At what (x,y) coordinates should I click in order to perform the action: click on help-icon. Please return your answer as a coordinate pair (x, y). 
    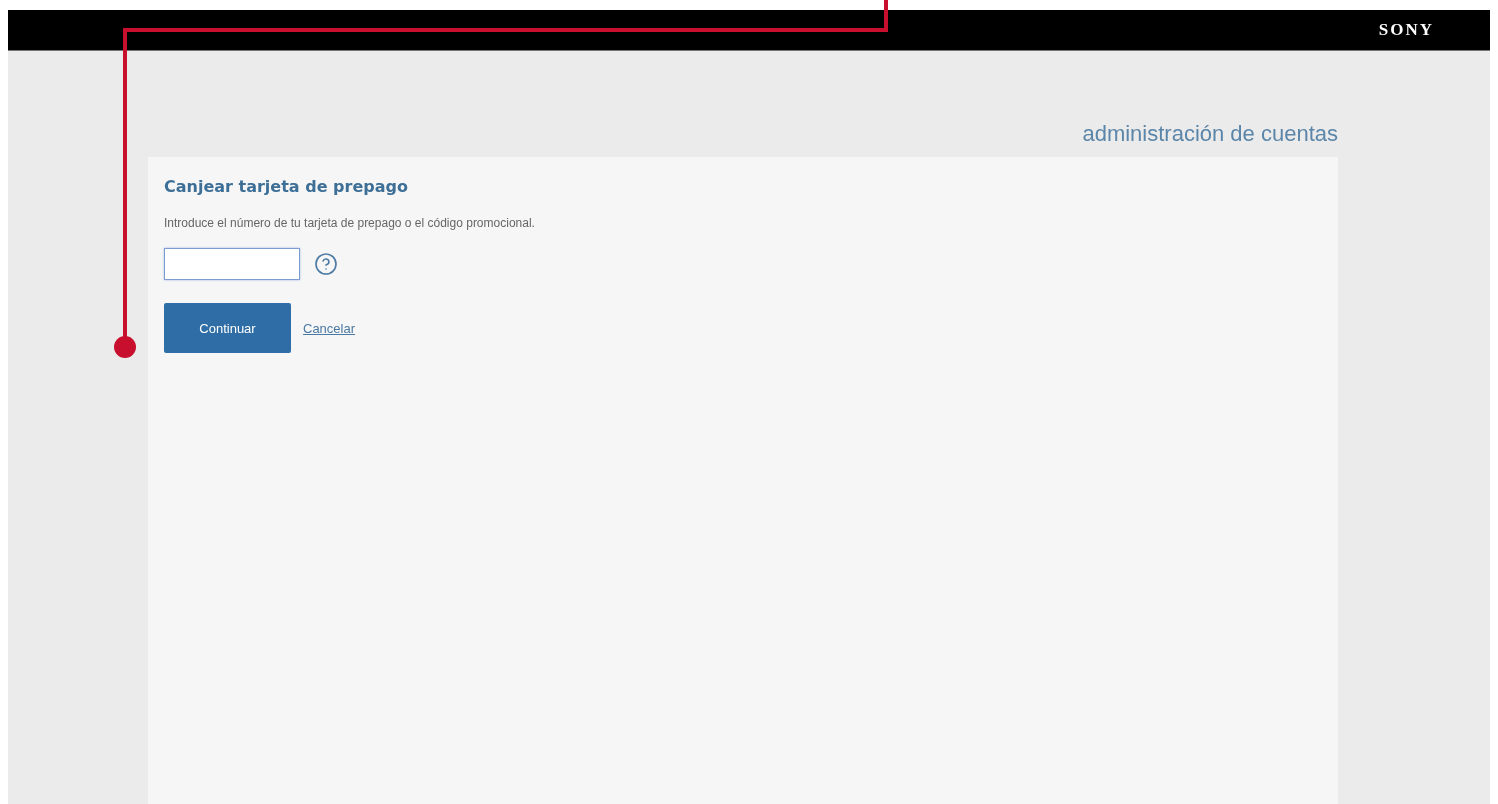
    Looking at the image, I should click on (326, 264).